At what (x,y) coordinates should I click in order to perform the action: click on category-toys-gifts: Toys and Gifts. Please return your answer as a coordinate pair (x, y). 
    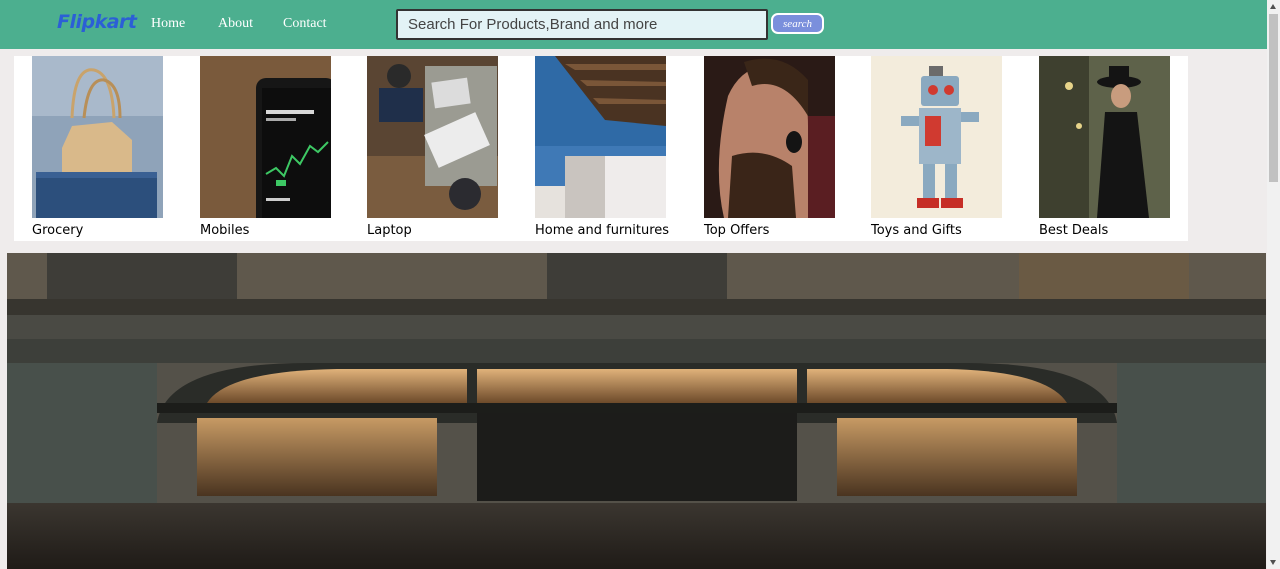
    Looking at the image, I should click on (936, 147).